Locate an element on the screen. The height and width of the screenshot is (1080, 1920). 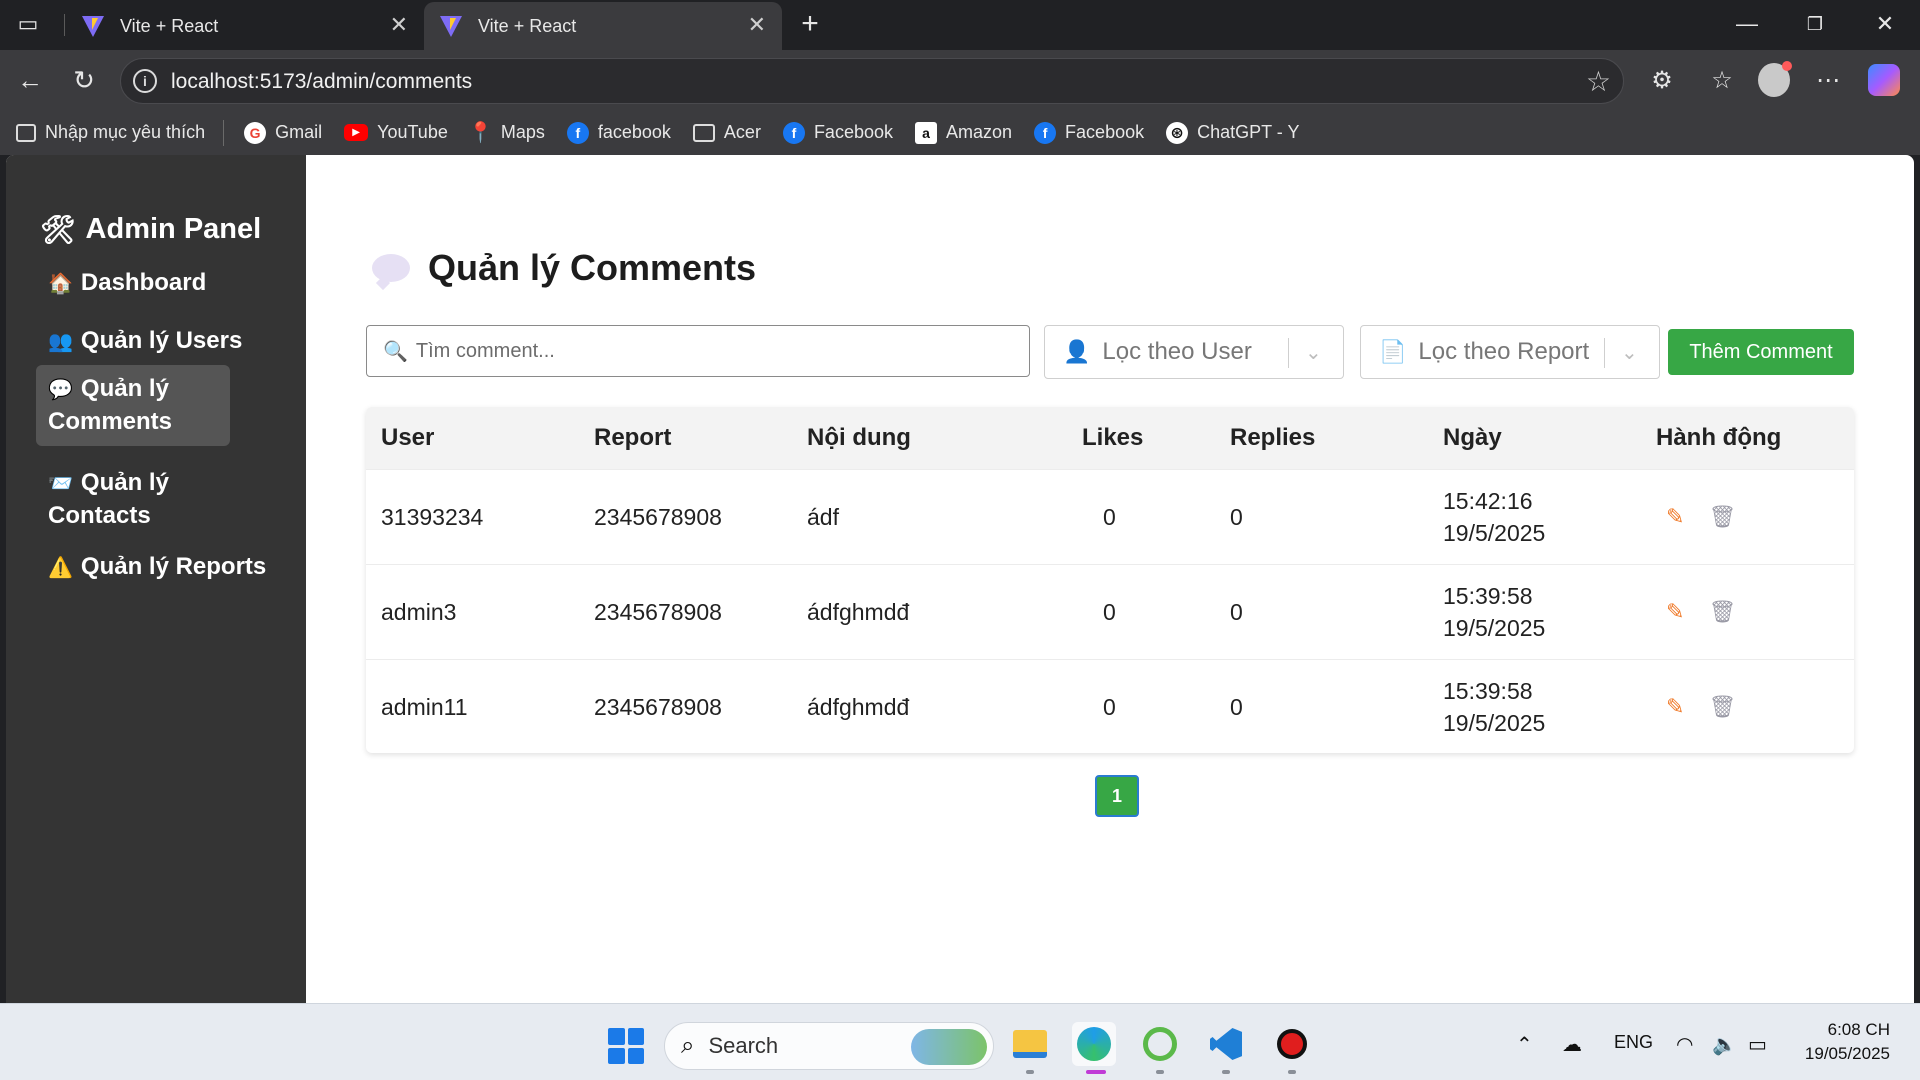
chevron-up-icon: ⌃ is located at coordinates (1524, 1044).